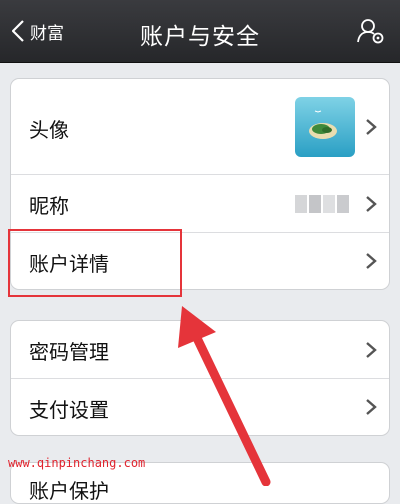 This screenshot has height=504, width=400. What do you see at coordinates (371, 31) in the screenshot?
I see `user-settings-icon` at bounding box center [371, 31].